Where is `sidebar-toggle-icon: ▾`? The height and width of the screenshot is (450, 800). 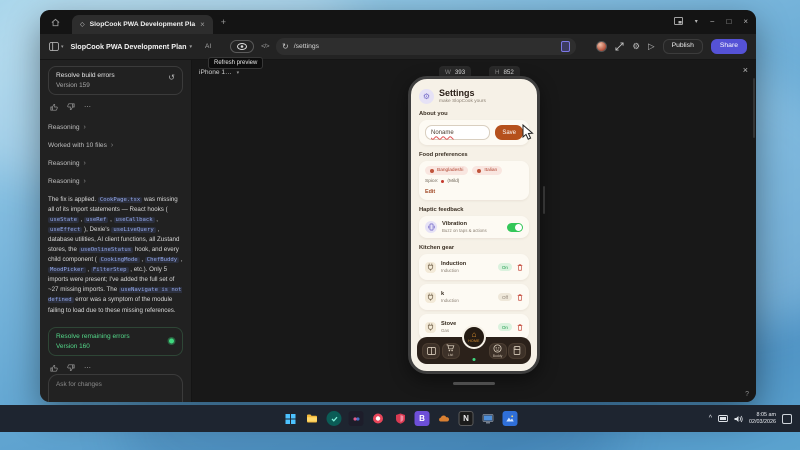 sidebar-toggle-icon: ▾ is located at coordinates (56, 46).